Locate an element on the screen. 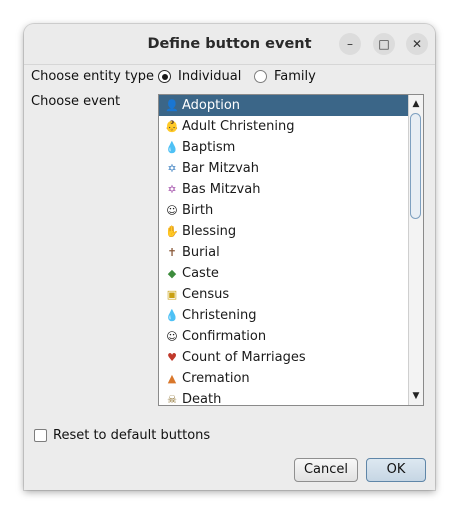  scroll-down-icon: ▼ is located at coordinates (416, 396).